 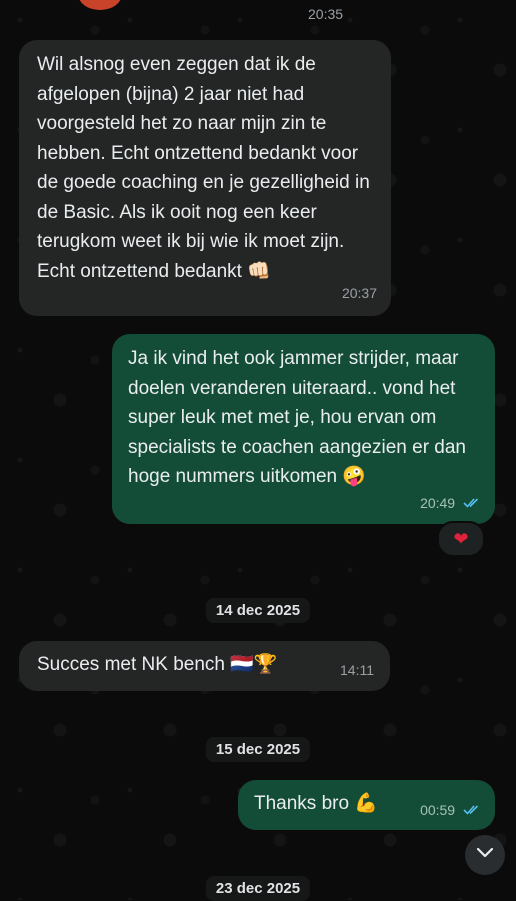 I want to click on heart-icon: ❤, so click(x=461, y=538).